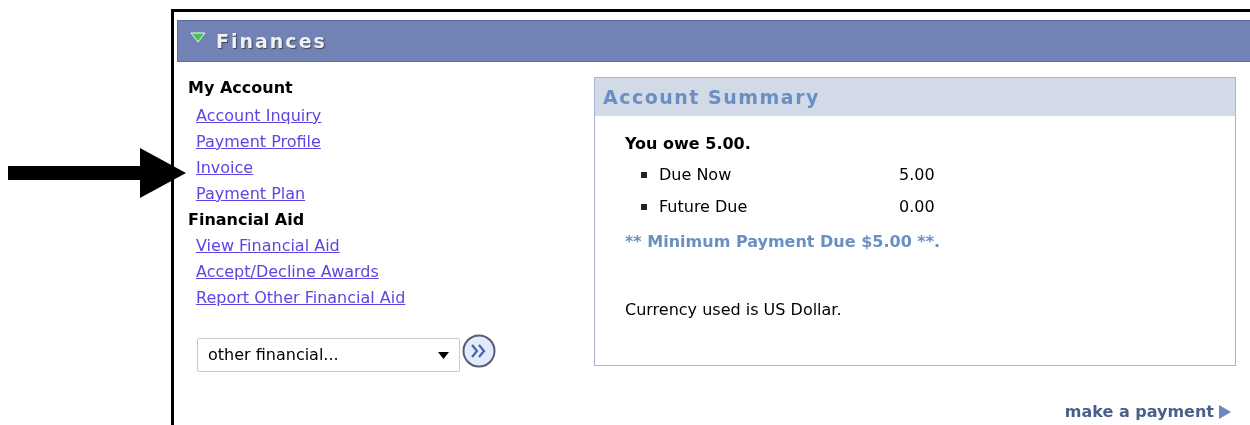 The height and width of the screenshot is (425, 1250). What do you see at coordinates (198, 37) in the screenshot?
I see `collapse-triangle-icon` at bounding box center [198, 37].